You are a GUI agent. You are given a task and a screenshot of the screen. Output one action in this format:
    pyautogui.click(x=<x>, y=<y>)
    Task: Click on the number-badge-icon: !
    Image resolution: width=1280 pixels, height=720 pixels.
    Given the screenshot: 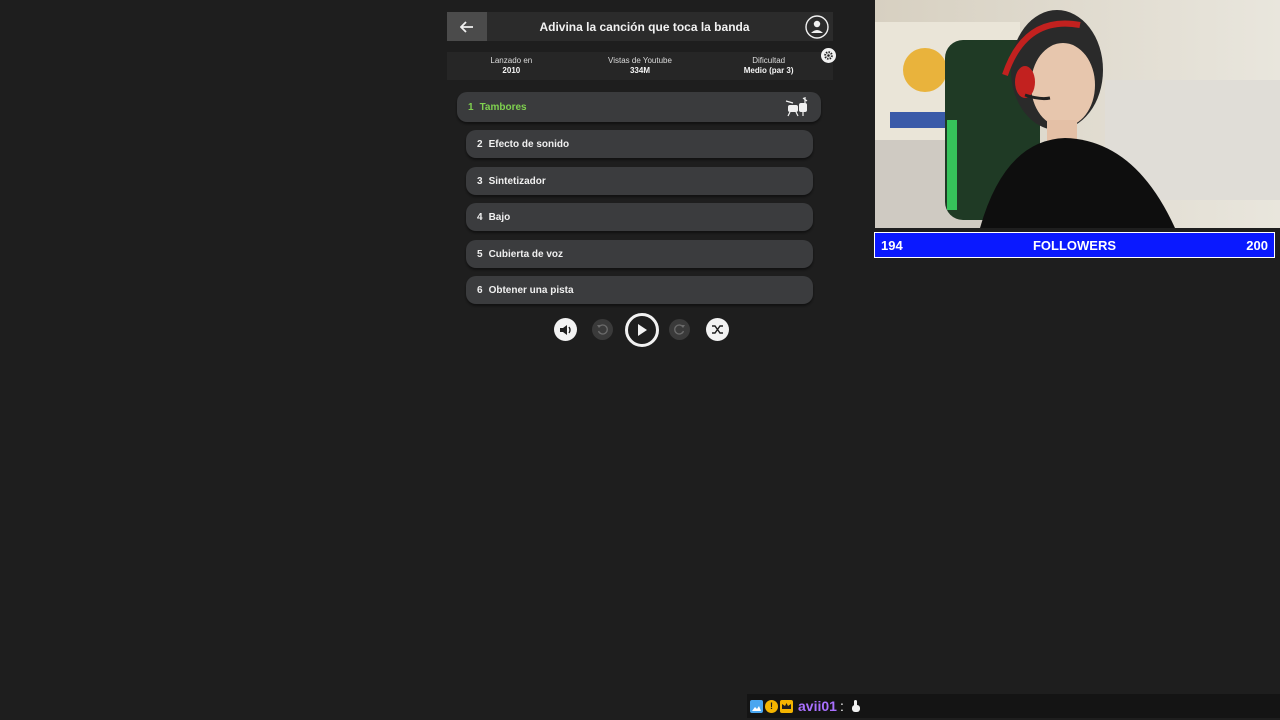 What is the action you would take?
    pyautogui.click(x=771, y=706)
    